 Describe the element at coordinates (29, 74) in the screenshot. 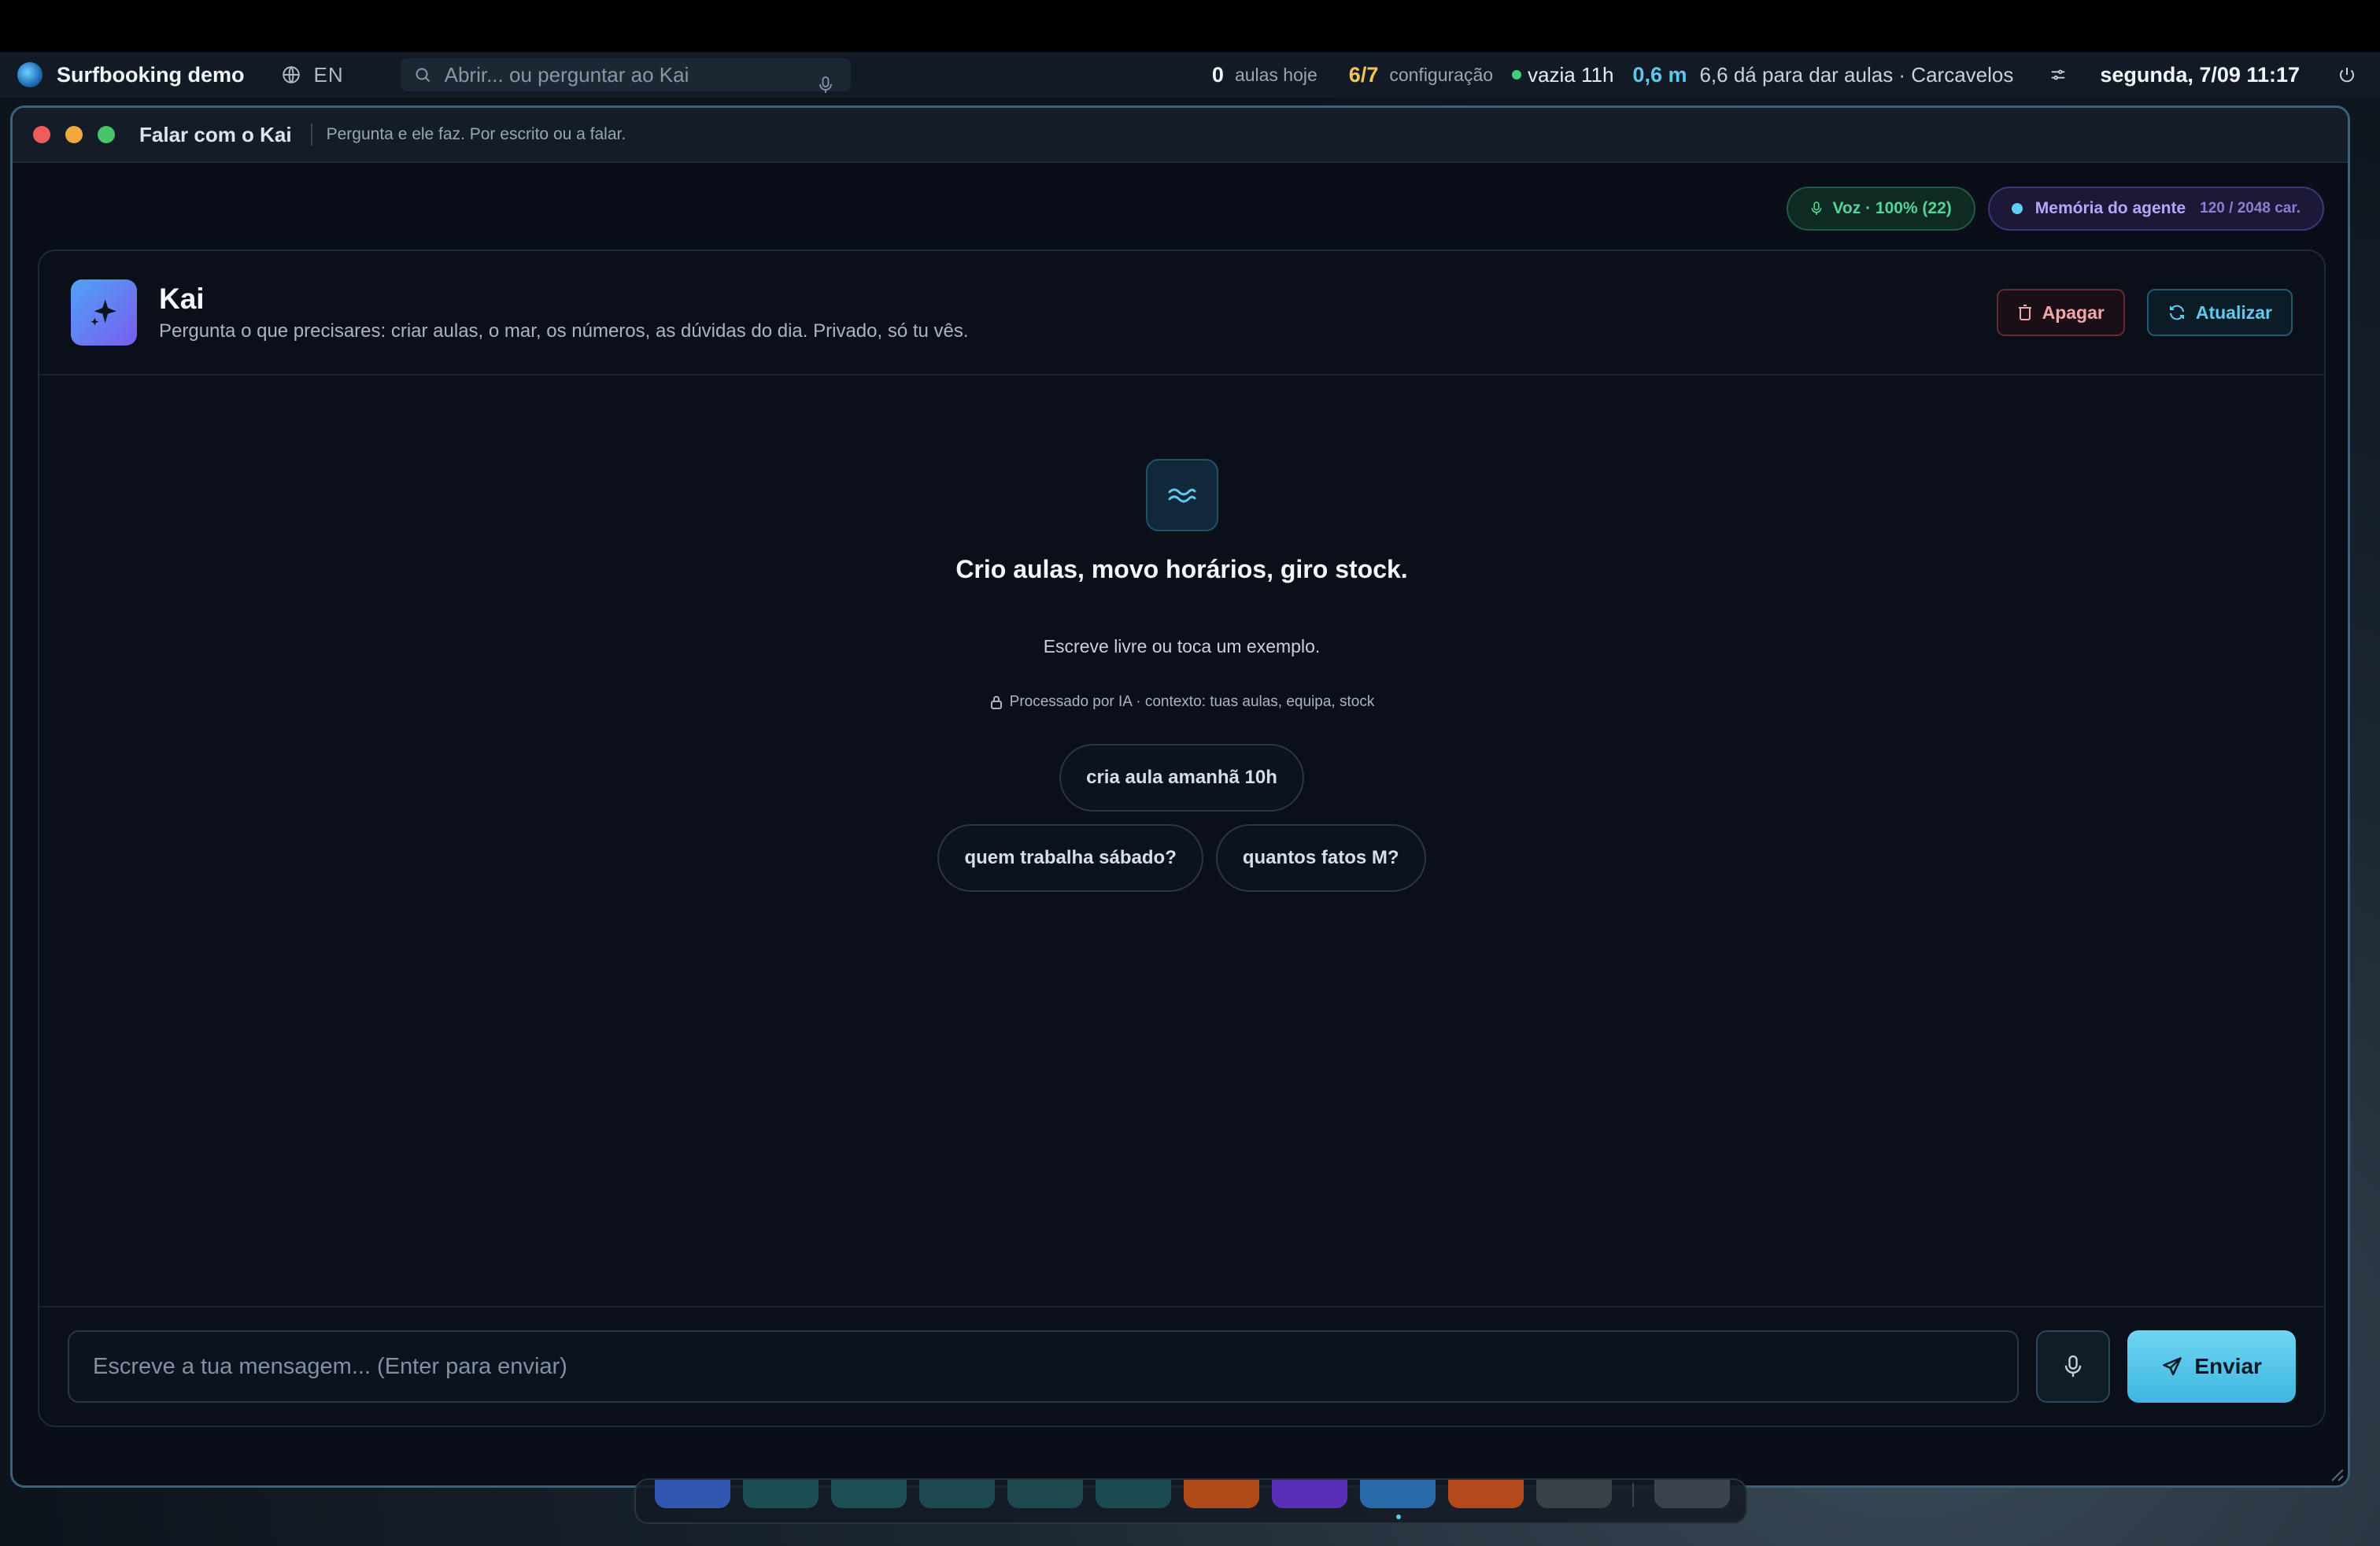

I see `app-logo-icon` at that location.